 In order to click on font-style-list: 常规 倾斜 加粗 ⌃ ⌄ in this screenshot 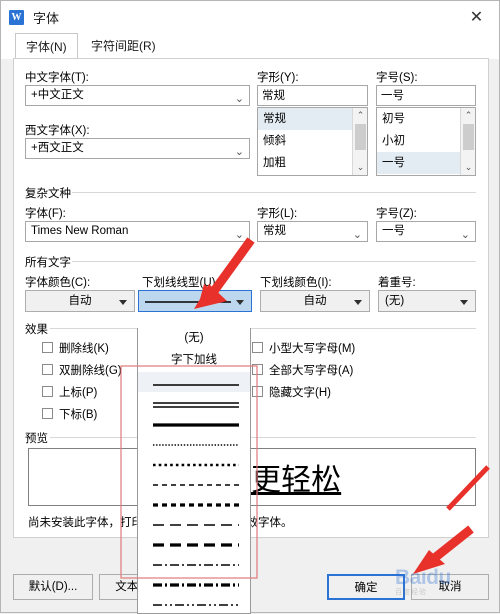, I will do `click(312, 141)`.